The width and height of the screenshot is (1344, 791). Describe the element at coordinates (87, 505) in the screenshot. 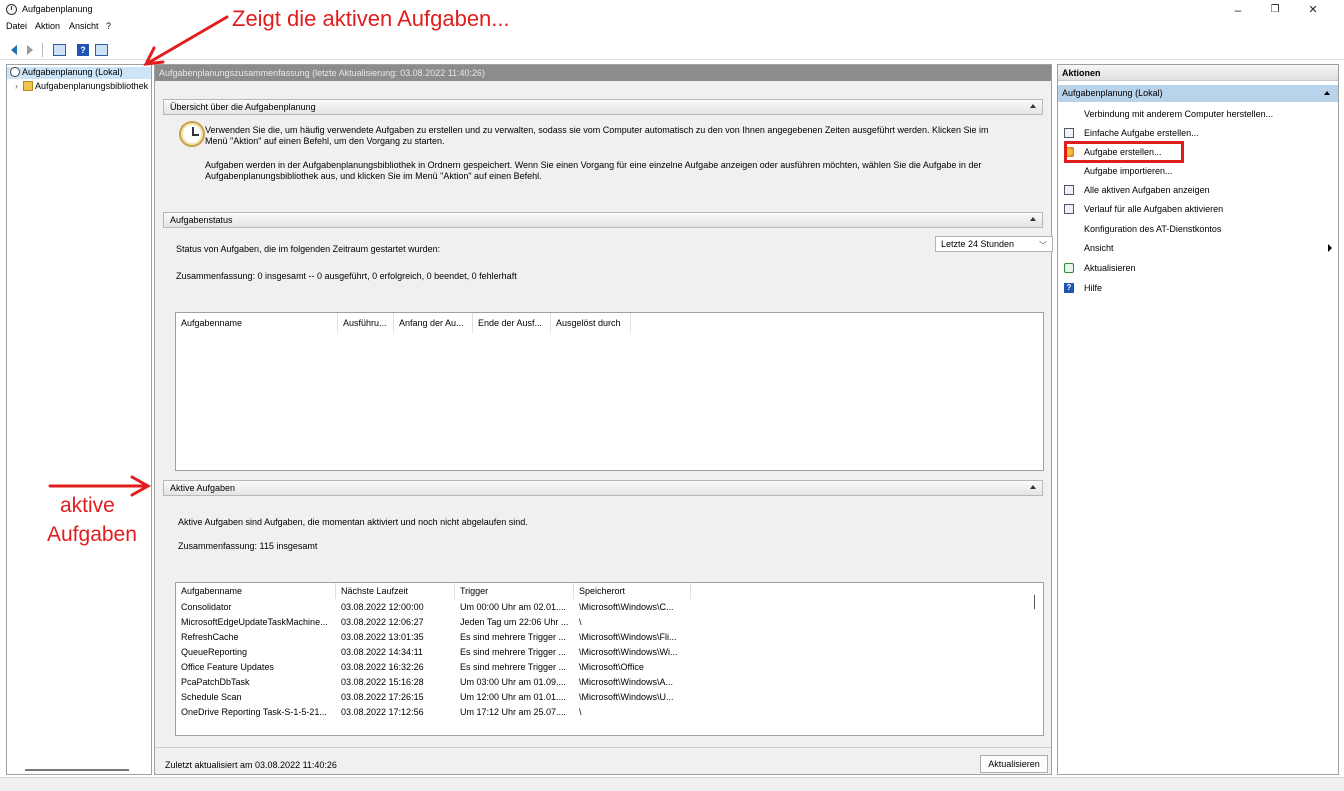

I see `annotation-left-line1: aktive` at that location.